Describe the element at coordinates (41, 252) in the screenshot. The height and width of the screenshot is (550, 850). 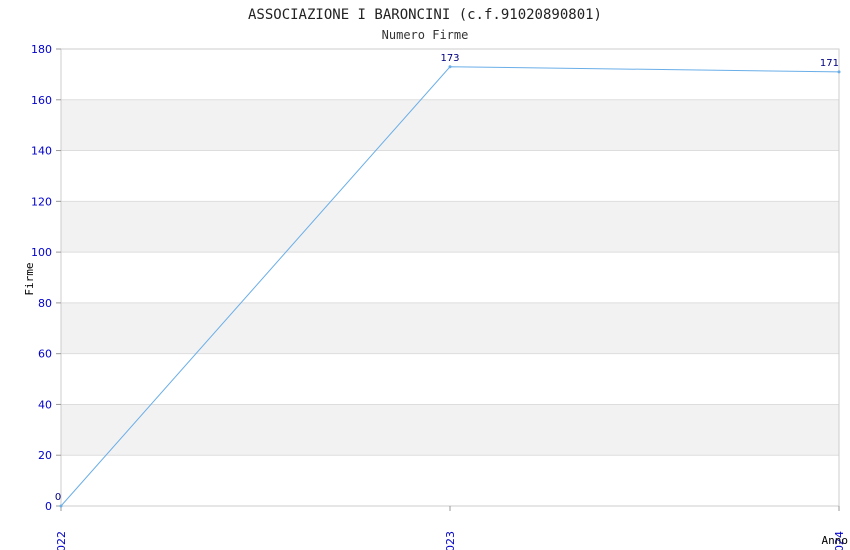
I see `y-tick-label: 100` at that location.